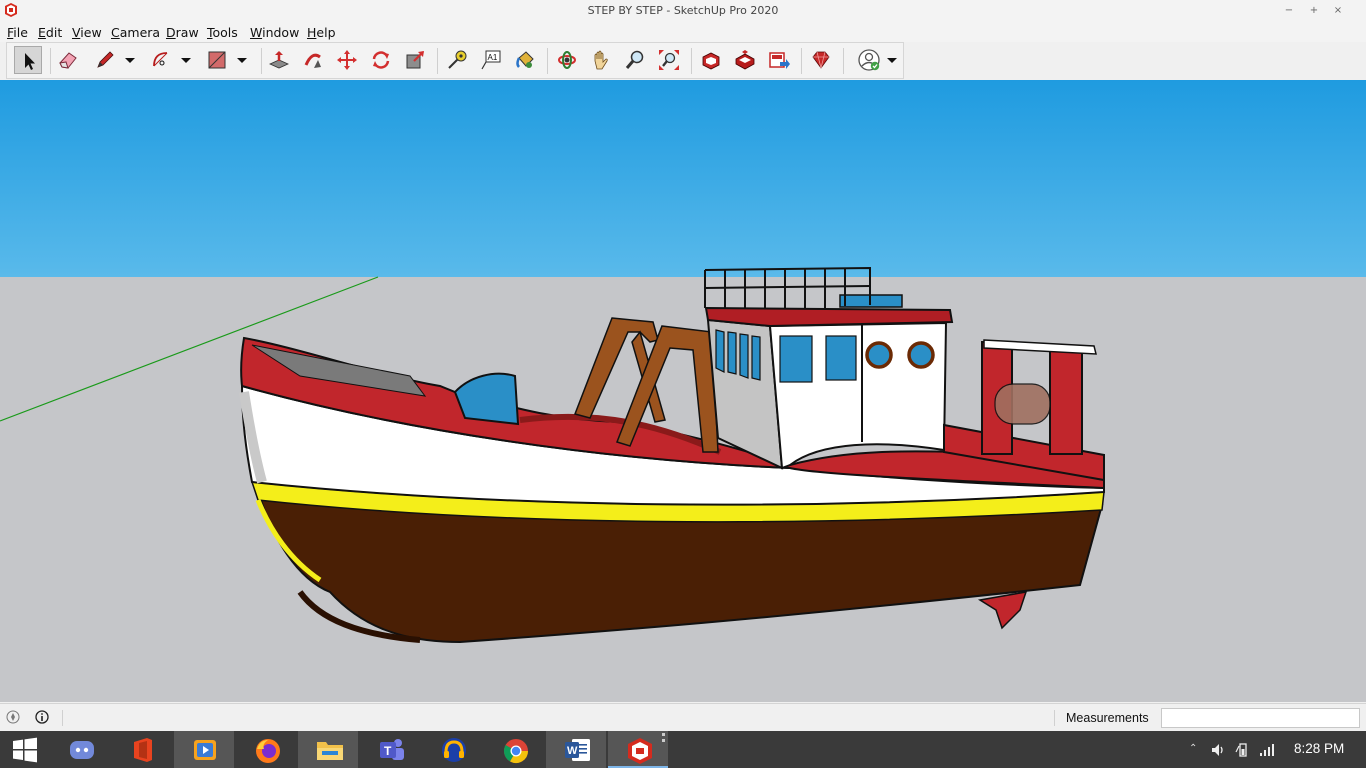 This screenshot has width=1366, height=768. Describe the element at coordinates (572, 751) in the screenshot. I see `svg-text: W` at that location.